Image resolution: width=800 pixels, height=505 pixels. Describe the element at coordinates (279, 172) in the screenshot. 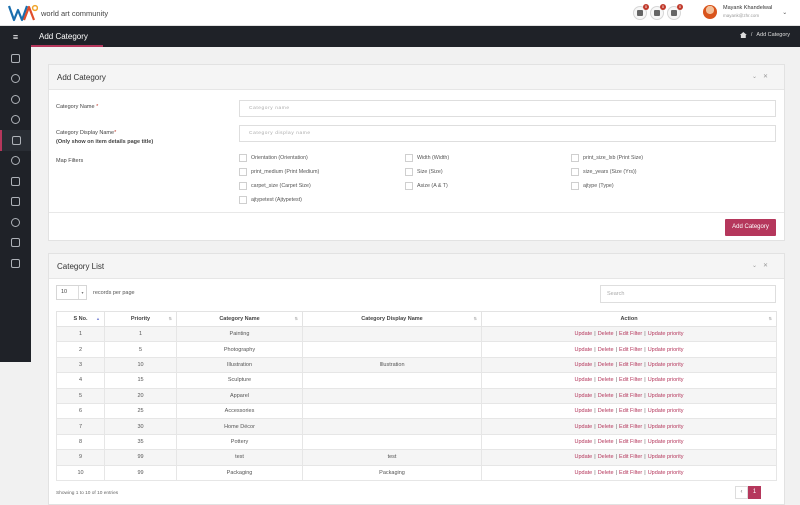

I see `filter-checkbox: print_medium (Print Medium)` at that location.